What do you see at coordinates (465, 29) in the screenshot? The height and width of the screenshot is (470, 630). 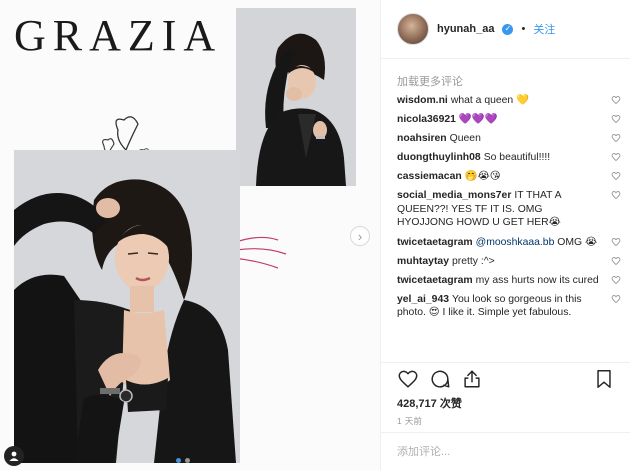 I see `username-link: hyunah_aa` at bounding box center [465, 29].